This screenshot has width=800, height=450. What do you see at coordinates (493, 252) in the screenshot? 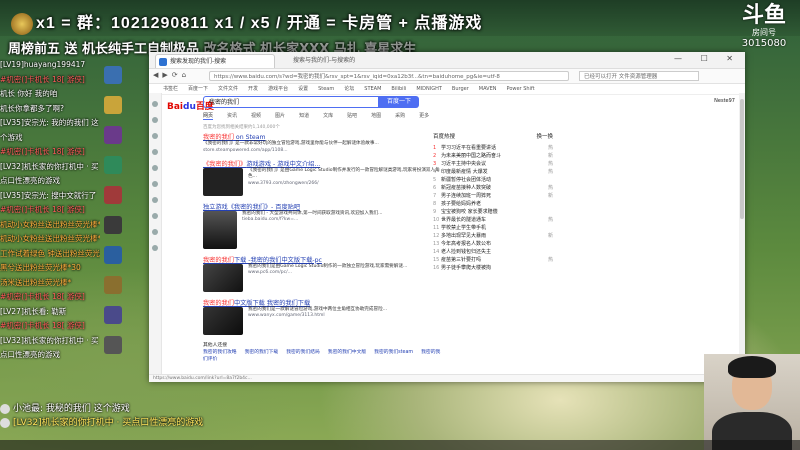
I see `hot-item: 14 老人捡到钱包归还失主` at bounding box center [493, 252].